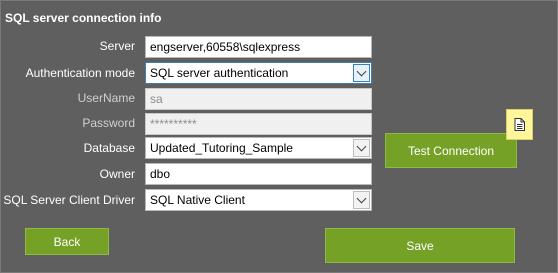 This screenshot has height=273, width=558. What do you see at coordinates (117, 174) in the screenshot?
I see `owner-label: Owner` at bounding box center [117, 174].